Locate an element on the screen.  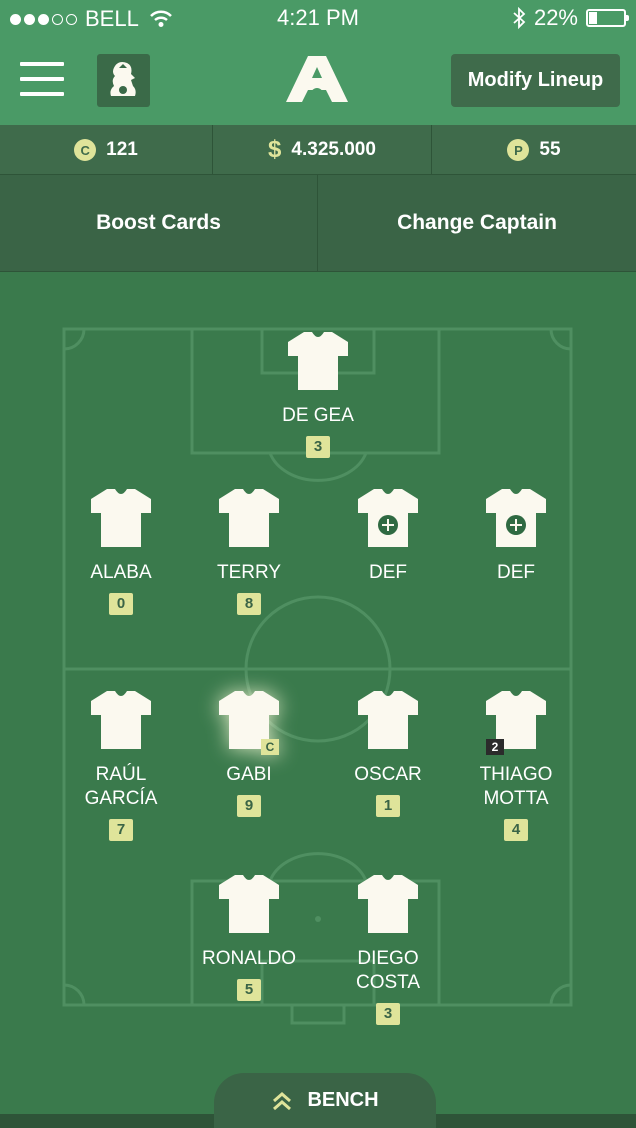
money-stat: $ 4.325.000 is located at coordinates (321, 150).